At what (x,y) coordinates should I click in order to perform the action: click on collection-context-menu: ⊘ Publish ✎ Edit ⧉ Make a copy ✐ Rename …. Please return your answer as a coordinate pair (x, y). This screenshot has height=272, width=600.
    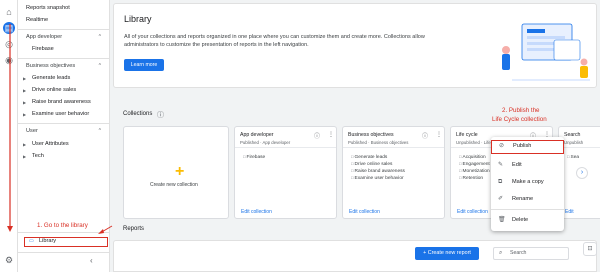
    Looking at the image, I should click on (527, 184).